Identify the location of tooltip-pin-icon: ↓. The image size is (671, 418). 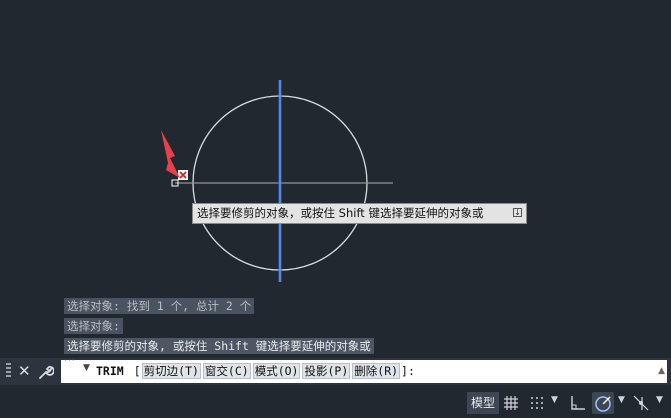
(517, 212).